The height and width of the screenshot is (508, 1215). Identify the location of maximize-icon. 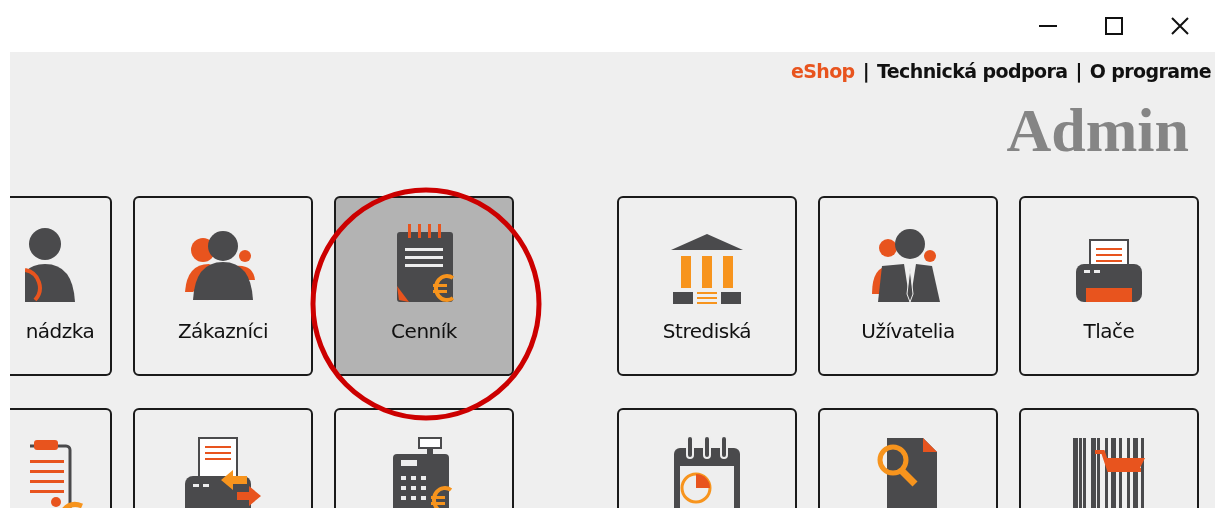
(1114, 26).